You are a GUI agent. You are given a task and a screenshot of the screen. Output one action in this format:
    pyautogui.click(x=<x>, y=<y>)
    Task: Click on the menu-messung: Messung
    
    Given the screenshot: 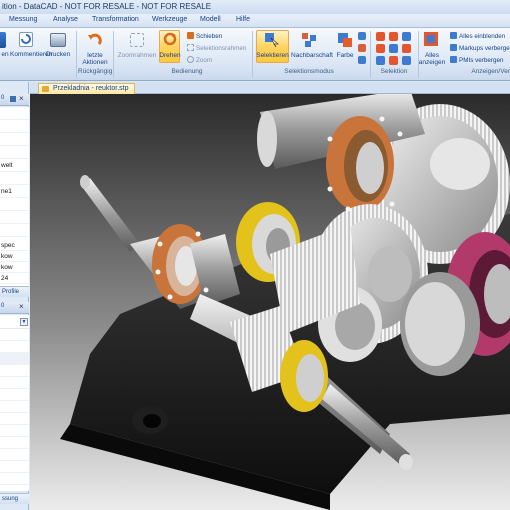 What is the action you would take?
    pyautogui.click(x=23, y=19)
    